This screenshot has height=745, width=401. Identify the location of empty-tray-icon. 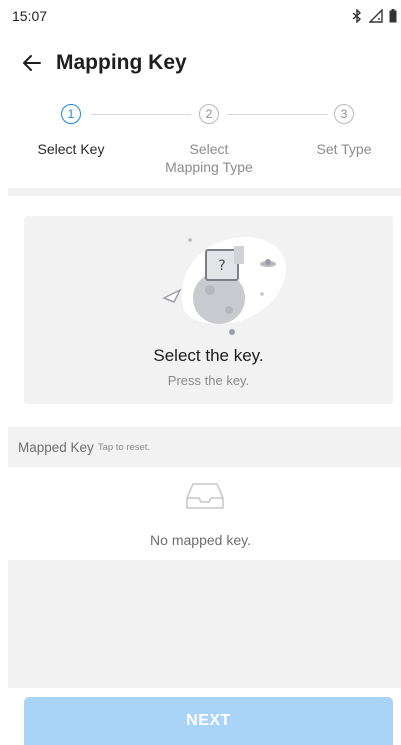
(205, 496).